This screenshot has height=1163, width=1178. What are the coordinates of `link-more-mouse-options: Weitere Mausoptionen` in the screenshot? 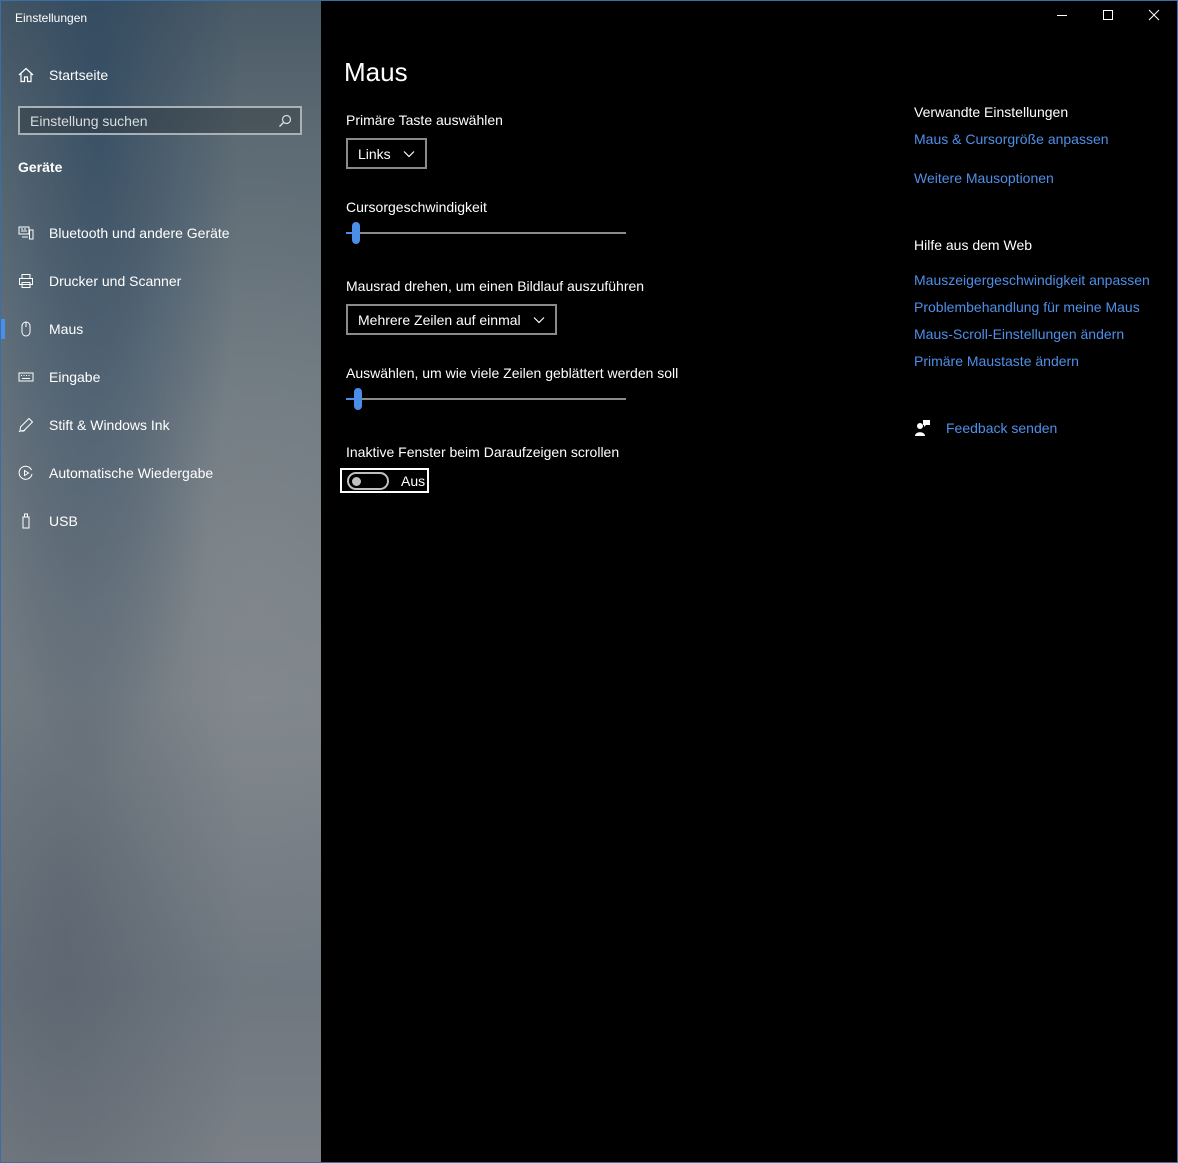 It's located at (984, 178).